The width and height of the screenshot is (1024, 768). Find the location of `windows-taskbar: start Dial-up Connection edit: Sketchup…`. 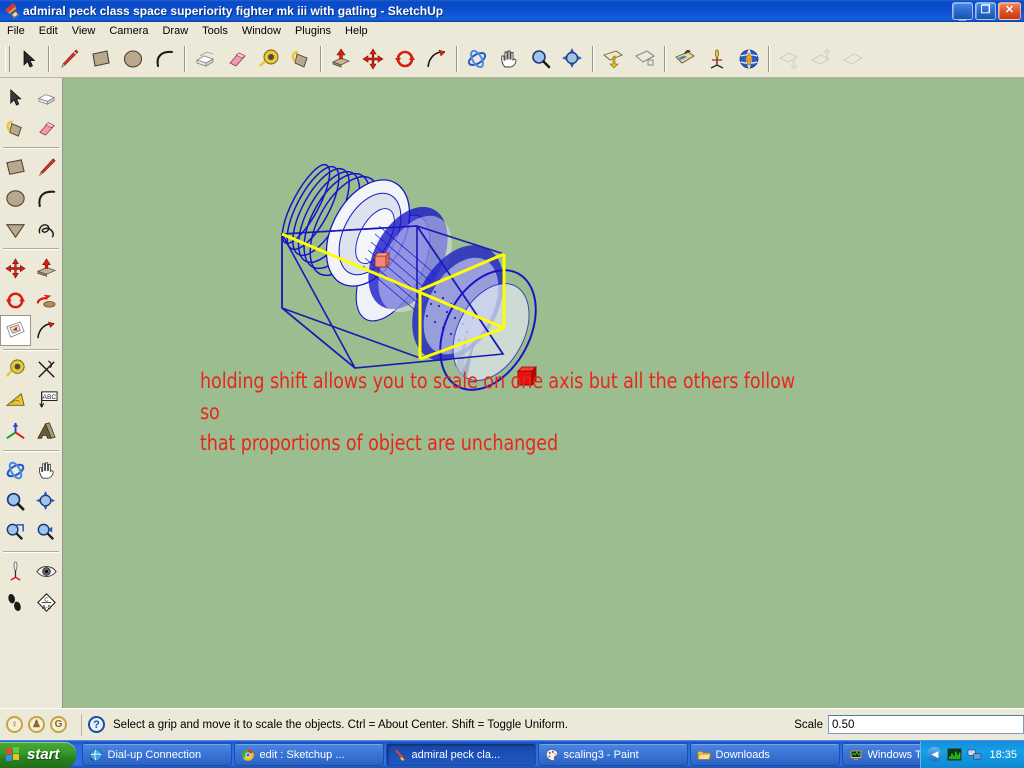

windows-taskbar: start Dial-up Connection edit: Sketchup… is located at coordinates (512, 754).